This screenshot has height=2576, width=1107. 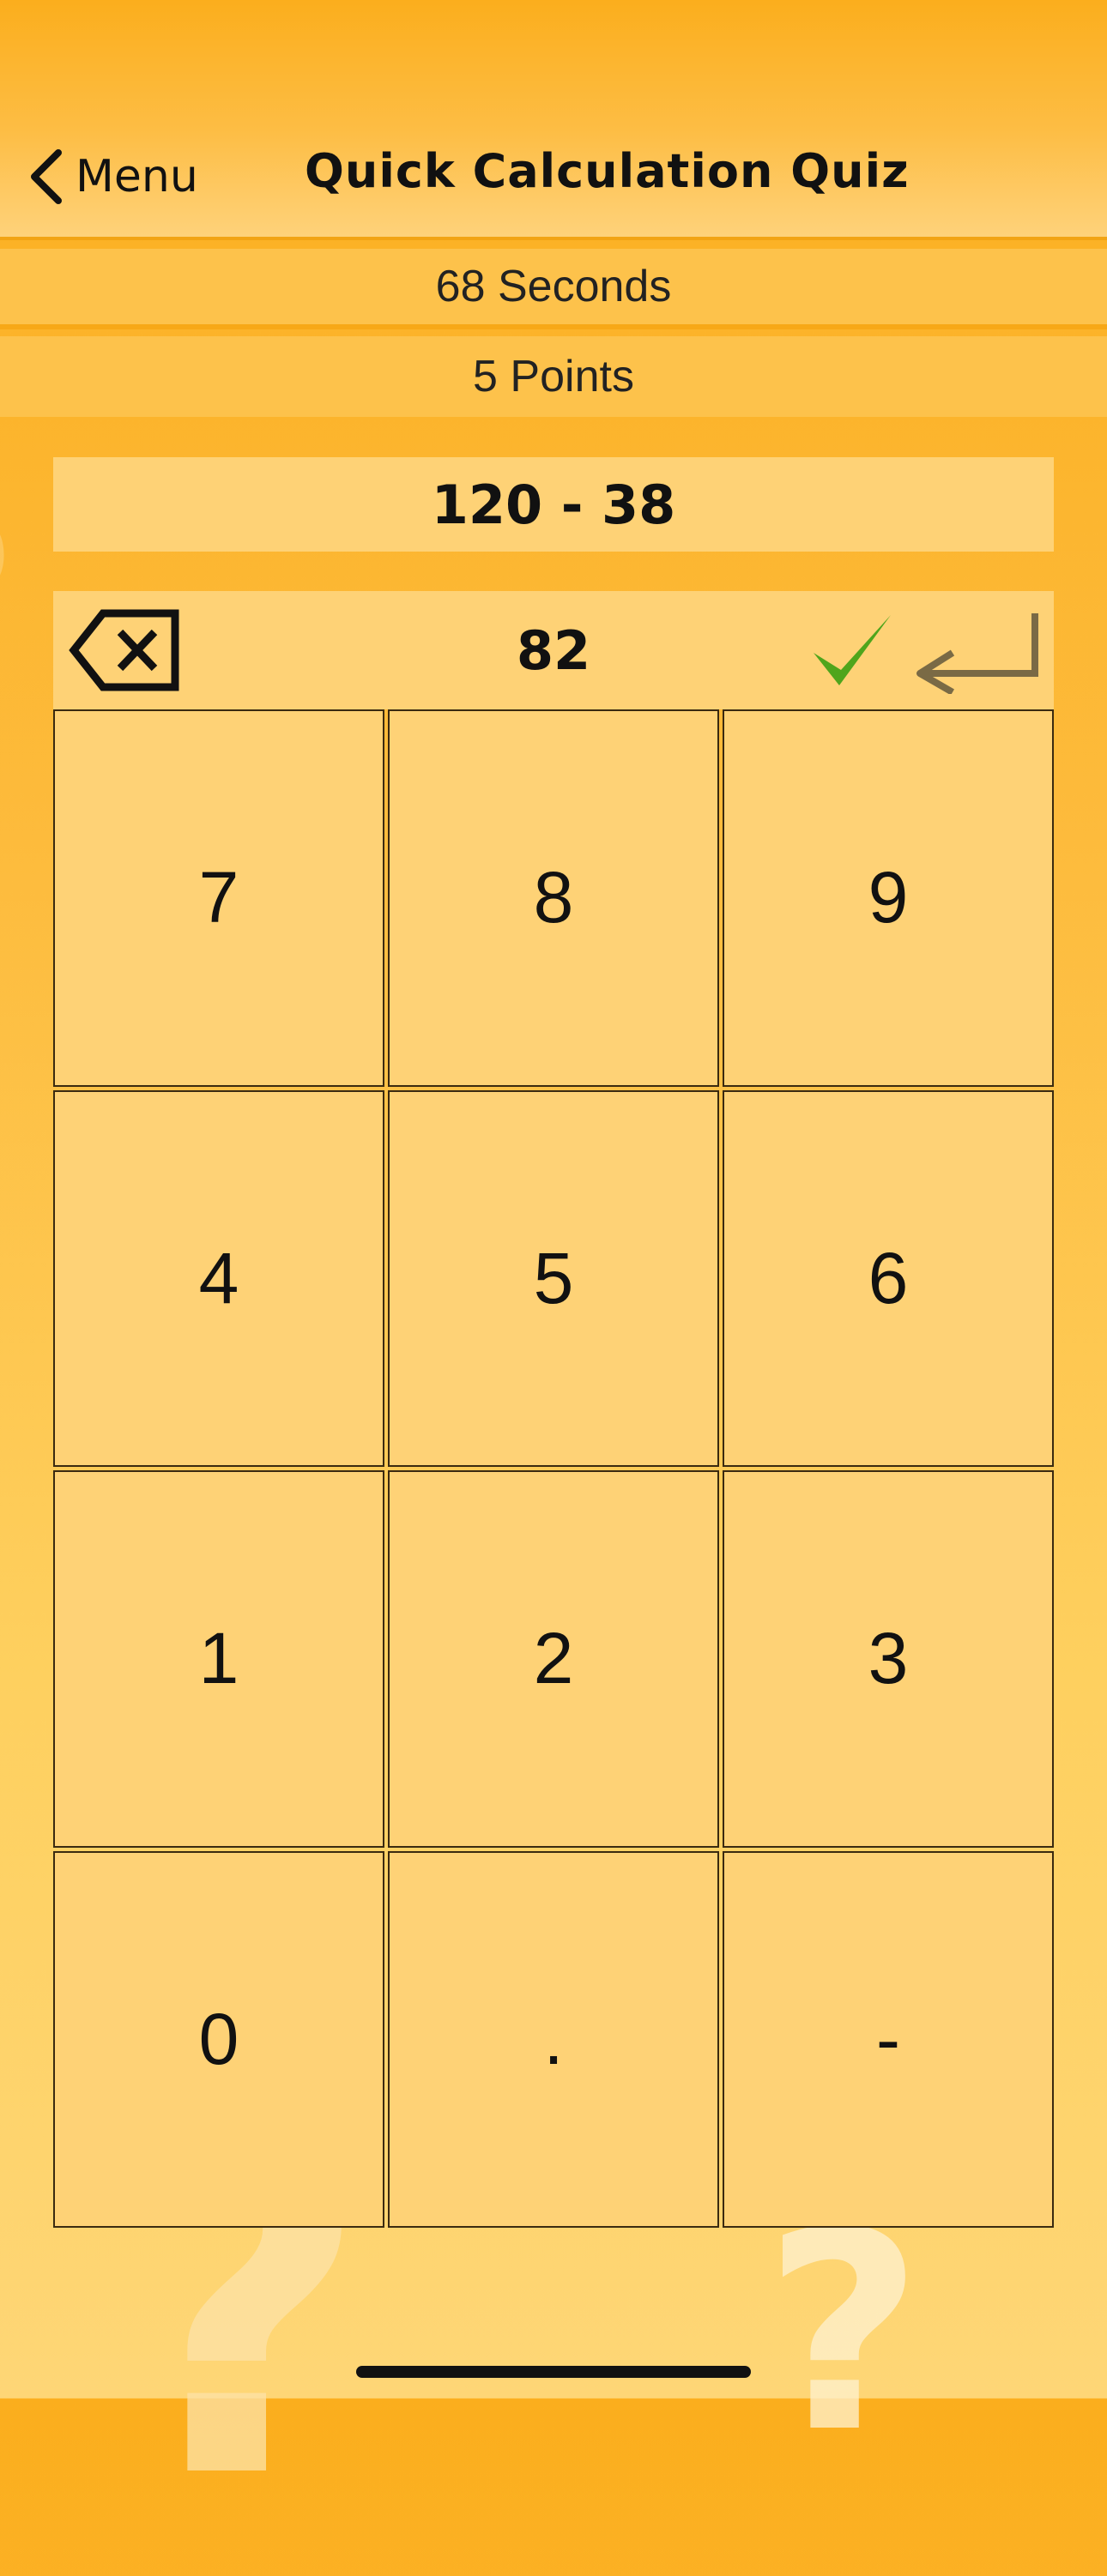 What do you see at coordinates (553, 2372) in the screenshot?
I see `home-indicator` at bounding box center [553, 2372].